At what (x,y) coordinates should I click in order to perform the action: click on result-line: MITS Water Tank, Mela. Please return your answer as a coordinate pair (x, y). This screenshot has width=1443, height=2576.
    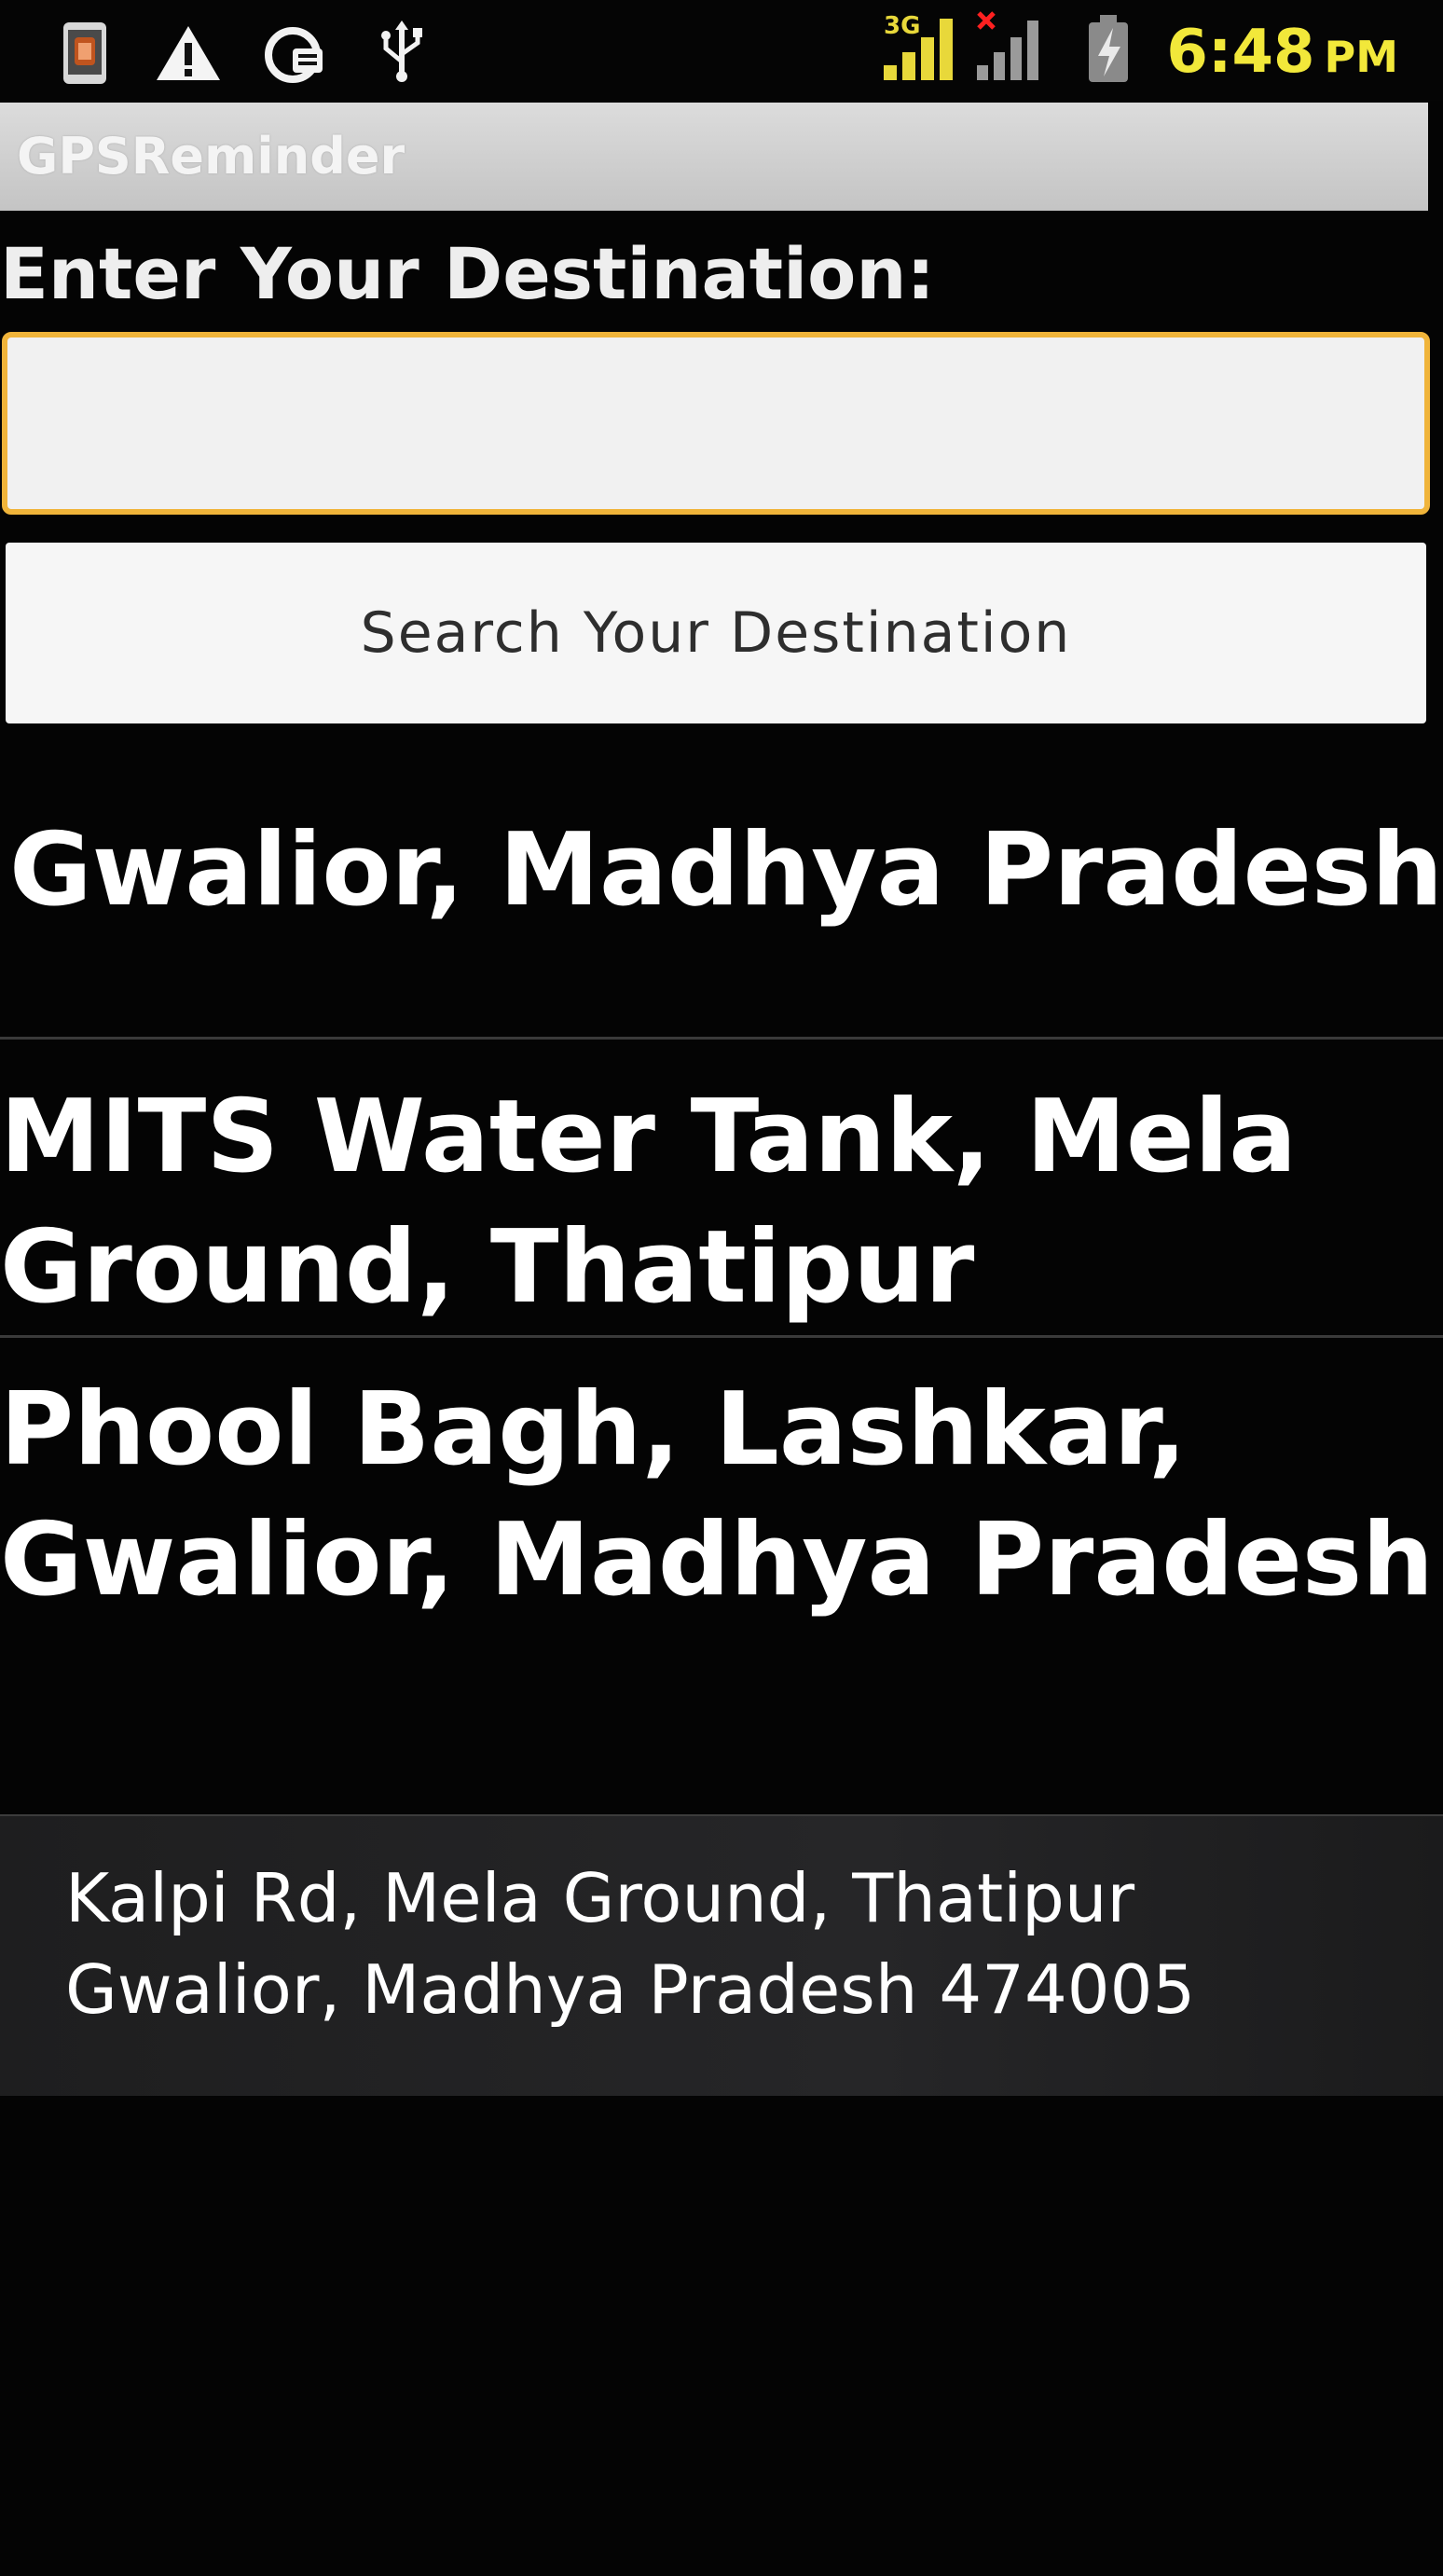
    Looking at the image, I should click on (649, 1137).